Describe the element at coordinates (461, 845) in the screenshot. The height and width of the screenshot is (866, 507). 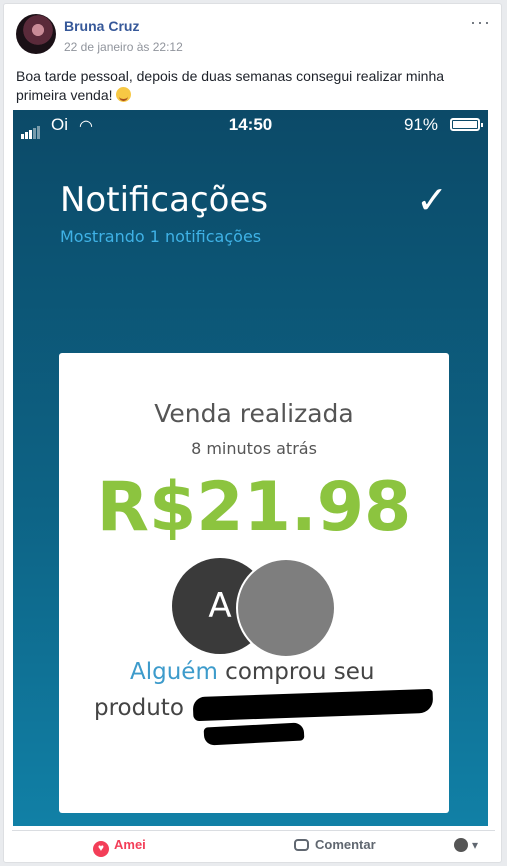
I see `user-avatar-icon` at that location.